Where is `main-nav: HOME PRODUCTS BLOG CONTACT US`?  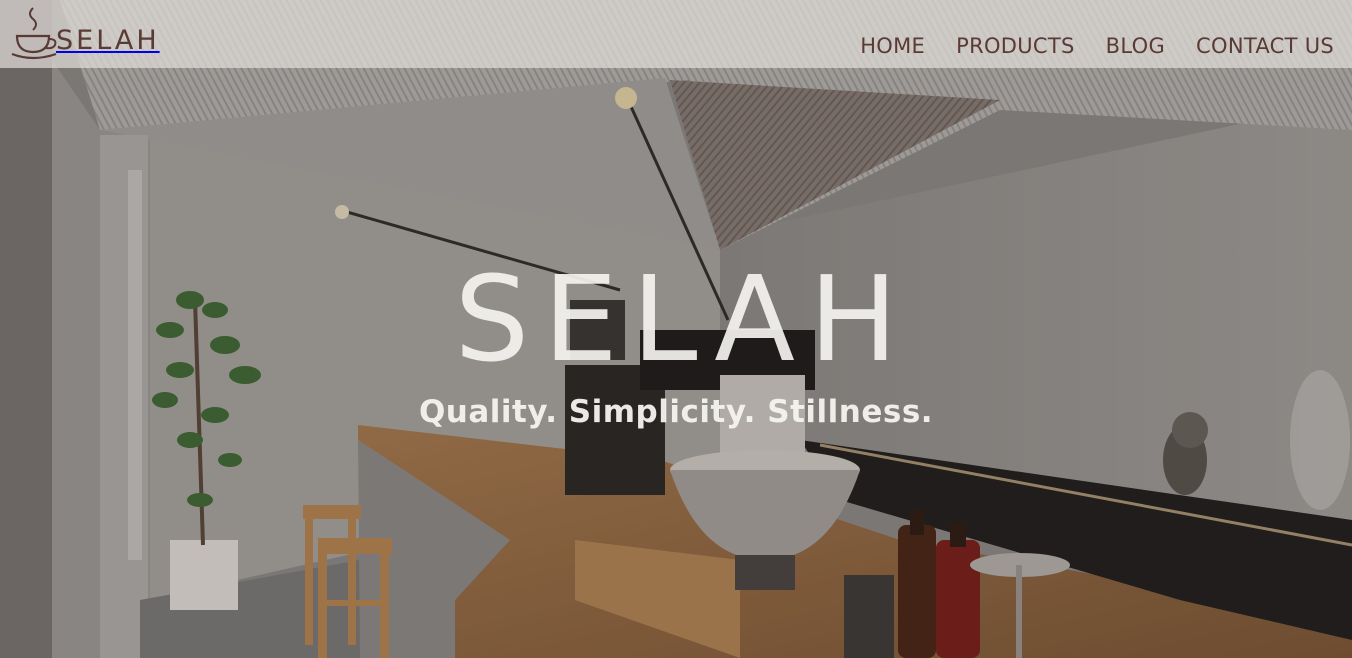 main-nav: HOME PRODUCTS BLOG CONTACT US is located at coordinates (1097, 46).